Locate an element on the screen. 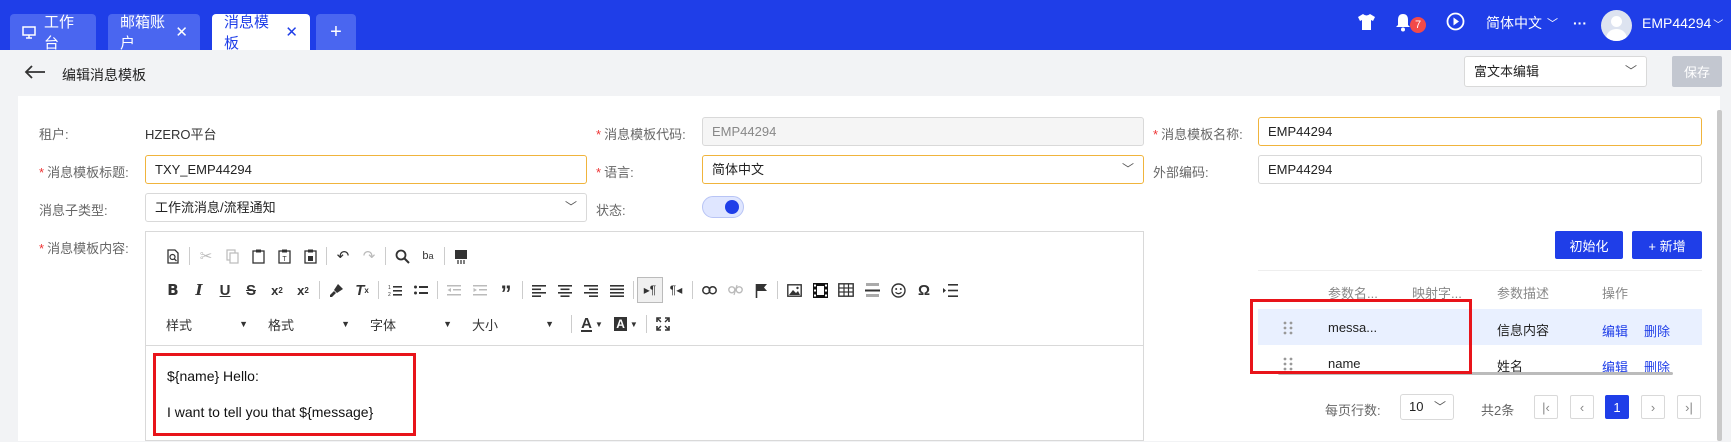 The height and width of the screenshot is (442, 1731). size-dropdown: 大小 ▼ is located at coordinates (513, 324).